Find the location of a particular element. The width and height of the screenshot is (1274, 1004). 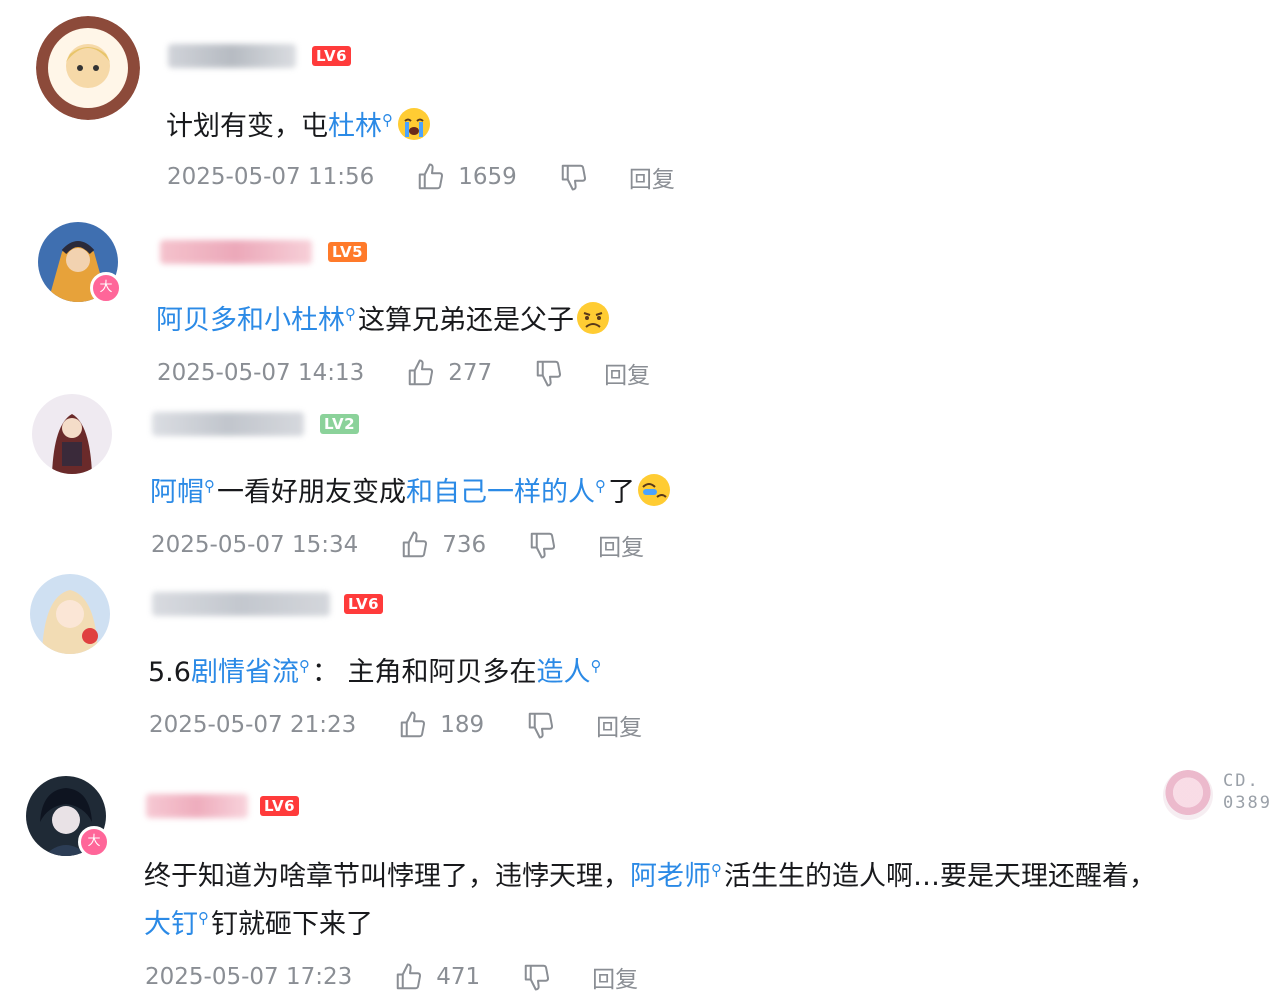

watermark-text-line2: 0389 is located at coordinates (1247, 803).